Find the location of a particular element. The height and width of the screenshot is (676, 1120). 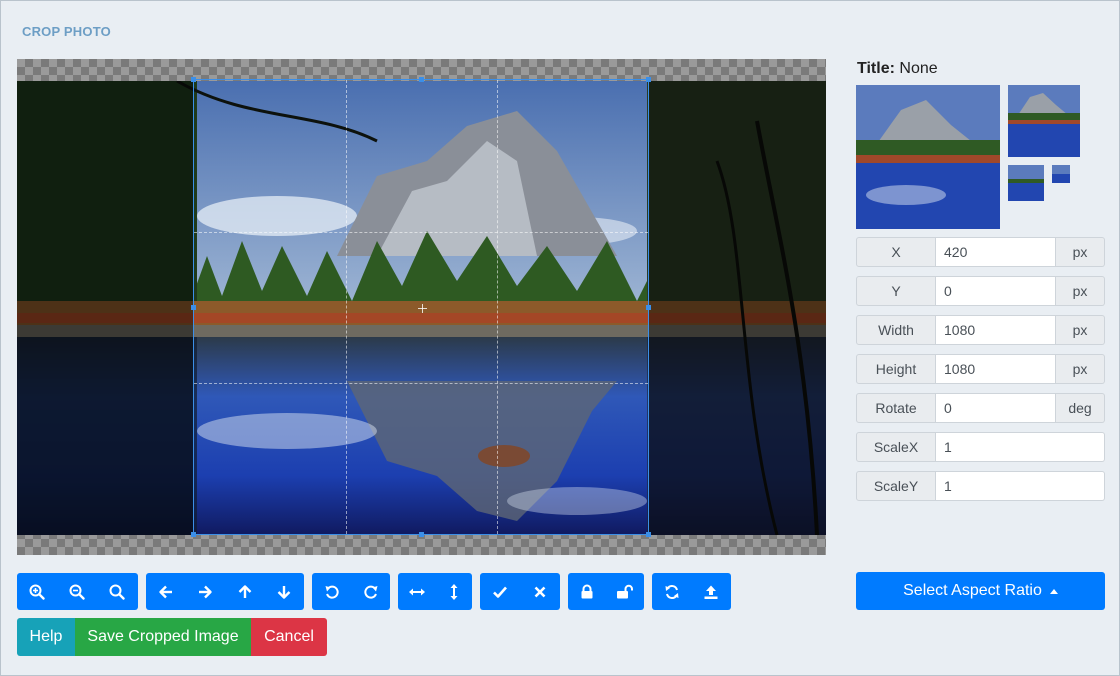

flip-vertical-button is located at coordinates (453, 591).